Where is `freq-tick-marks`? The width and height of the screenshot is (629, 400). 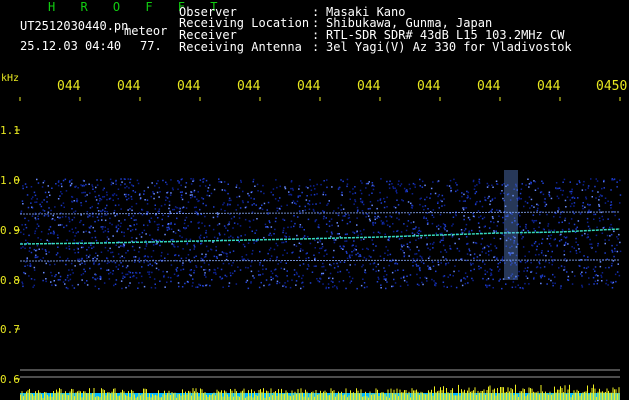
freq-tick-marks is located at coordinates (17, 254).